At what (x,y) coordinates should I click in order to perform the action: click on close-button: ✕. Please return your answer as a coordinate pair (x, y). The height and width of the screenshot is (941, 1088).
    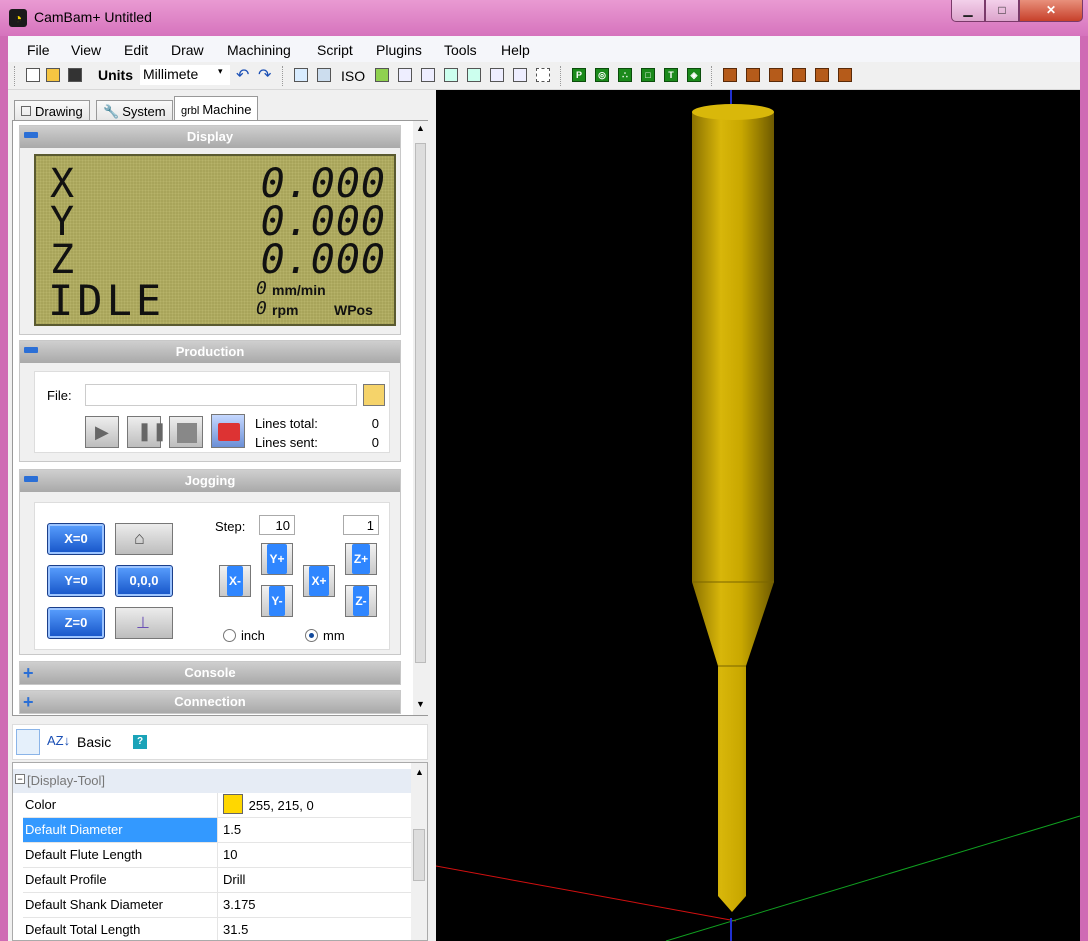
    Looking at the image, I should click on (1051, 11).